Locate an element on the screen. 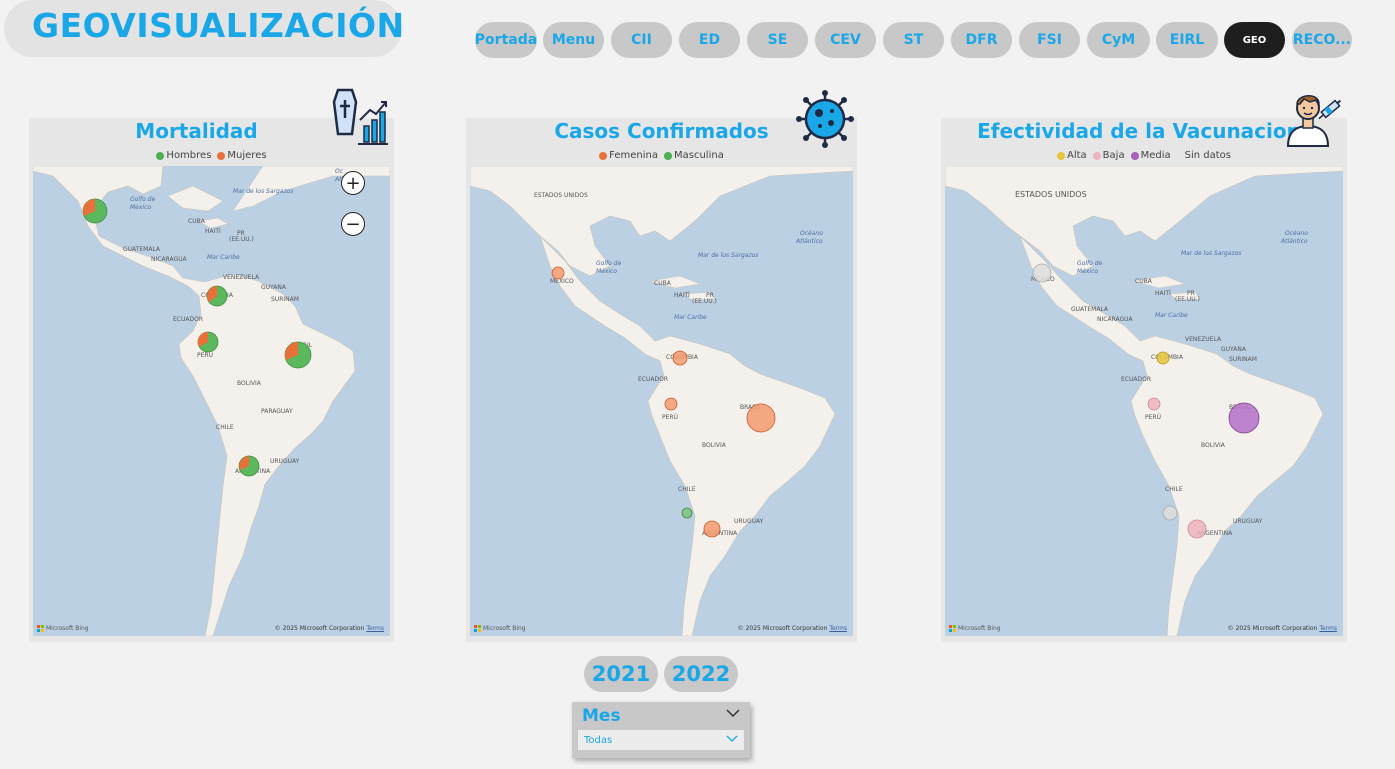  zoom-in-icon: + is located at coordinates (353, 183).